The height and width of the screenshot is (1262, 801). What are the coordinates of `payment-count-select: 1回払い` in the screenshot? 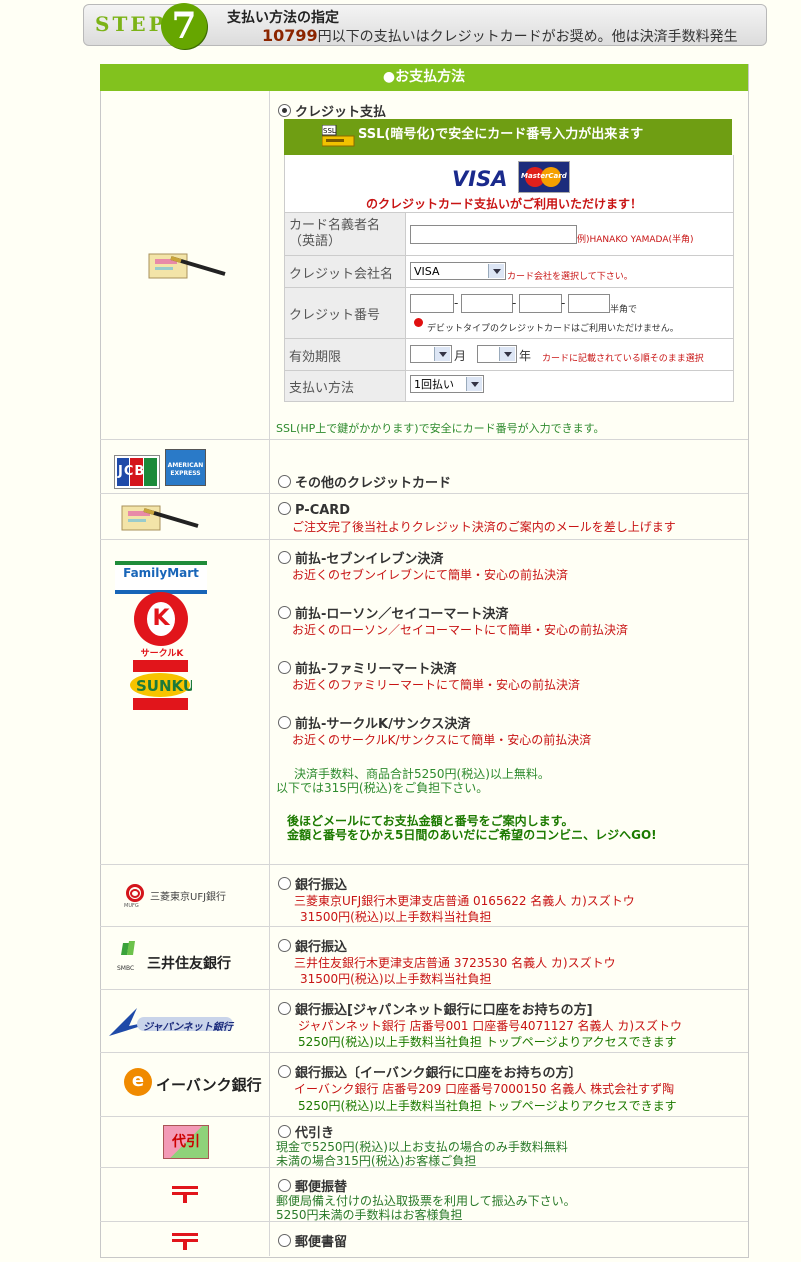 It's located at (447, 384).